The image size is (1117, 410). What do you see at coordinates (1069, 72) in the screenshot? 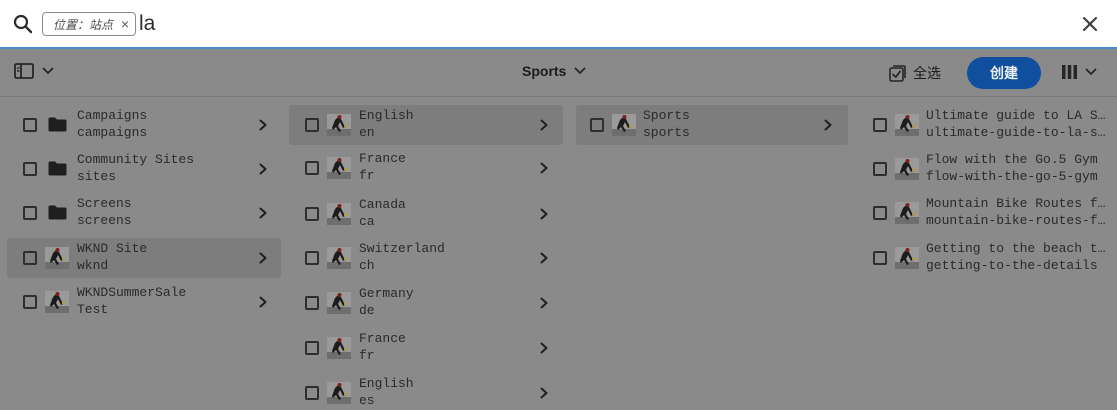
I see `column-view-icon` at bounding box center [1069, 72].